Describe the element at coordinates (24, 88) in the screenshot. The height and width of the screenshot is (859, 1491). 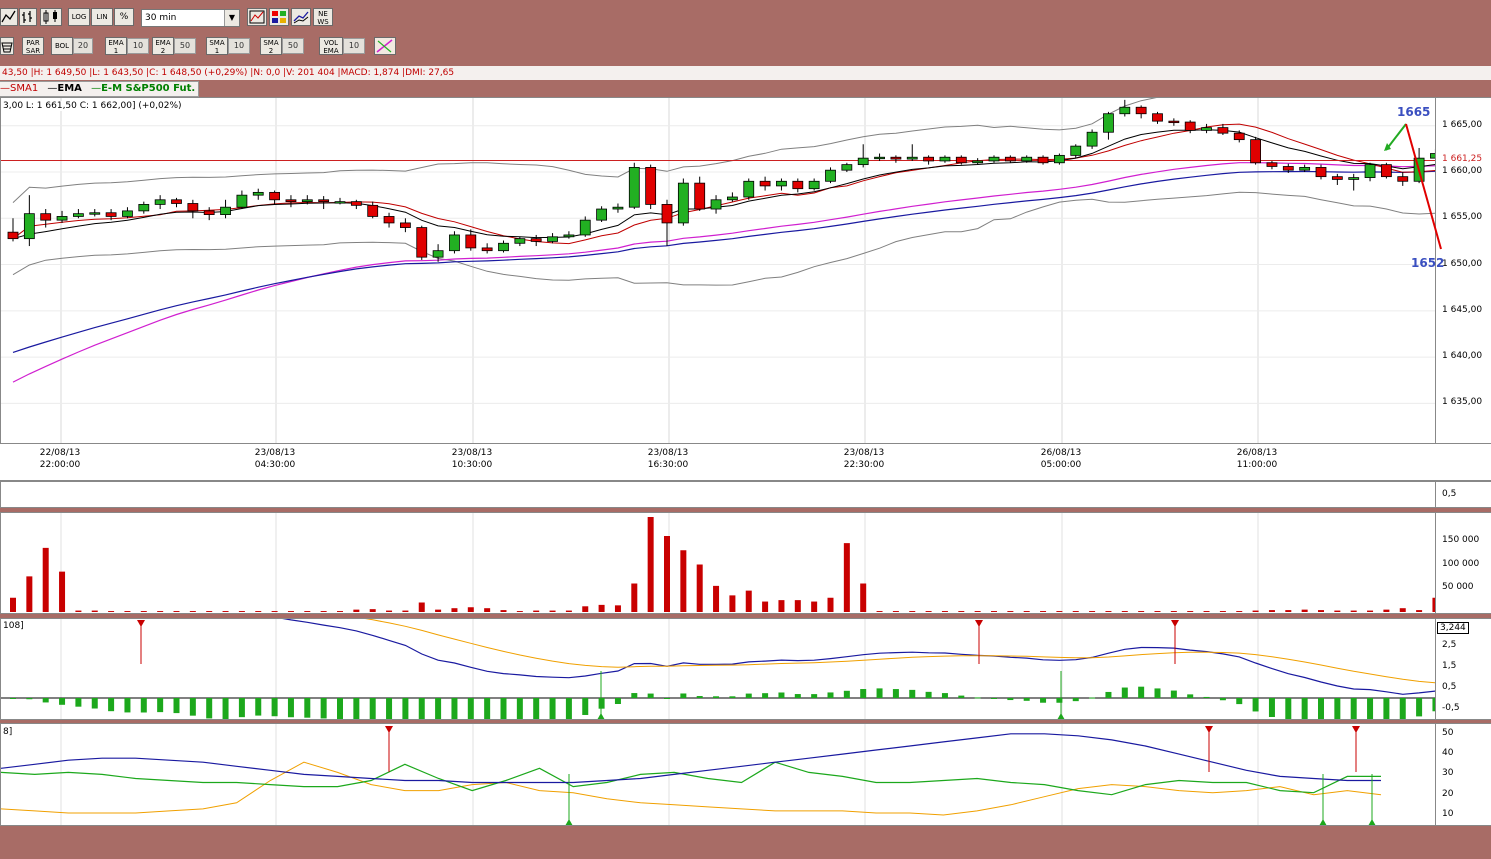
I see `sma-legend-label: SMA1` at that location.